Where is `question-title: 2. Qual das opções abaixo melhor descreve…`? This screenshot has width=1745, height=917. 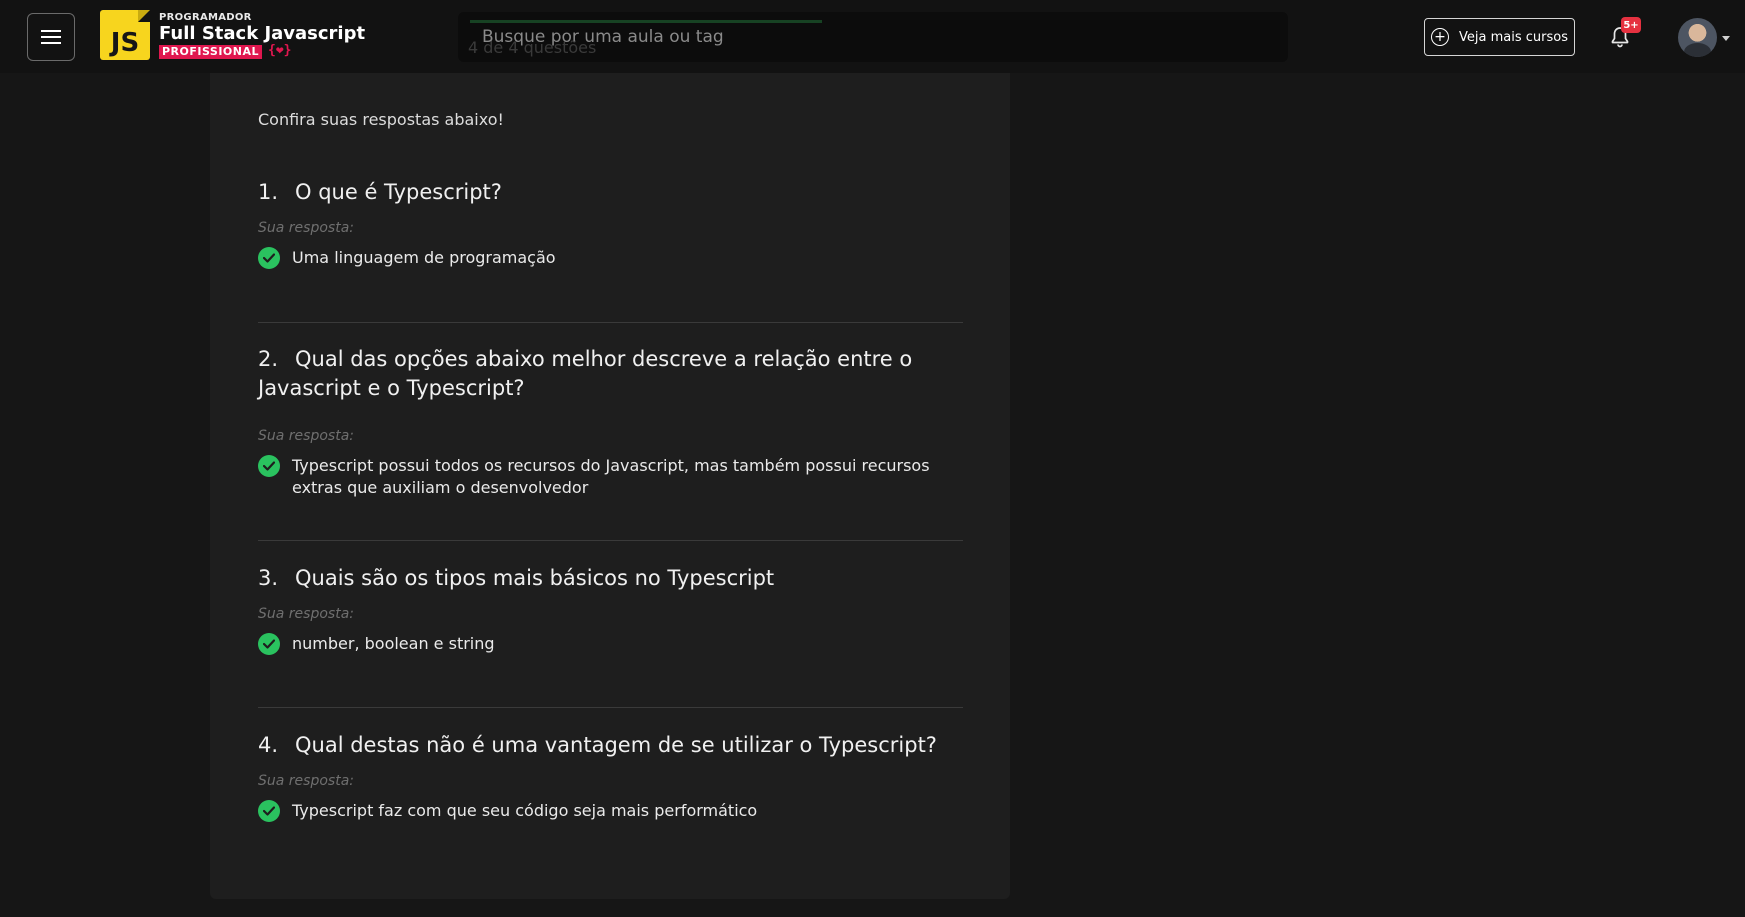 question-title: 2. Qual das opções abaixo melhor descreve… is located at coordinates (585, 373).